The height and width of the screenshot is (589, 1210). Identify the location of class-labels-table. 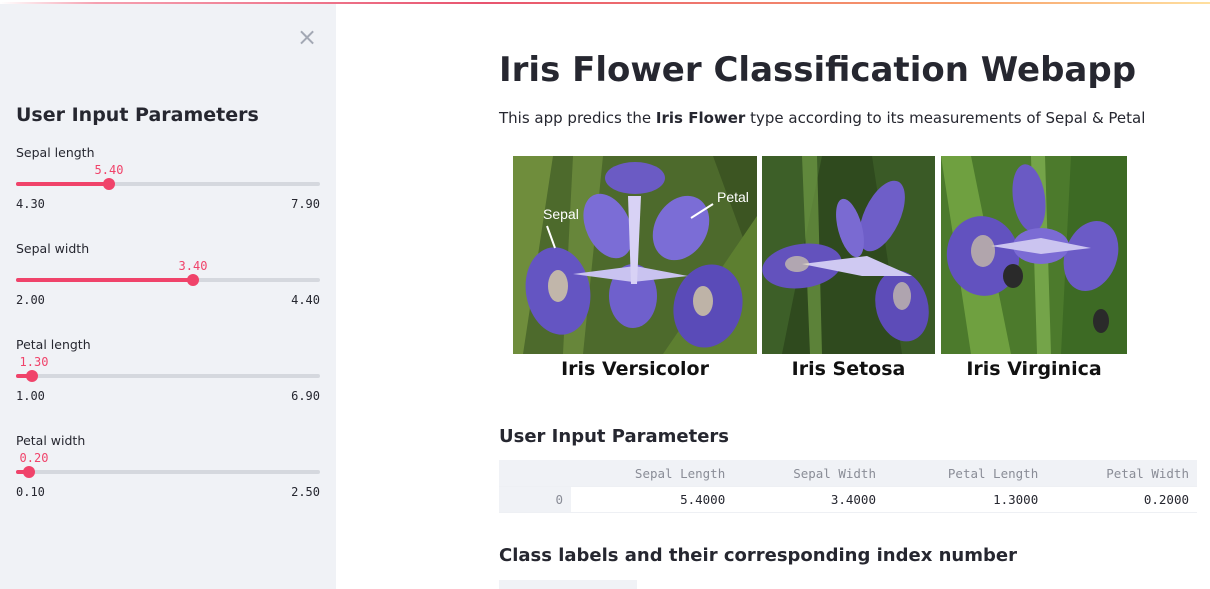
(568, 584).